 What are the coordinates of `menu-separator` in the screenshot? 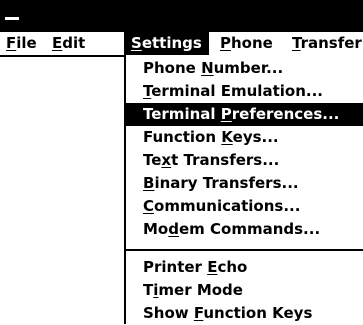 It's located at (244, 250).